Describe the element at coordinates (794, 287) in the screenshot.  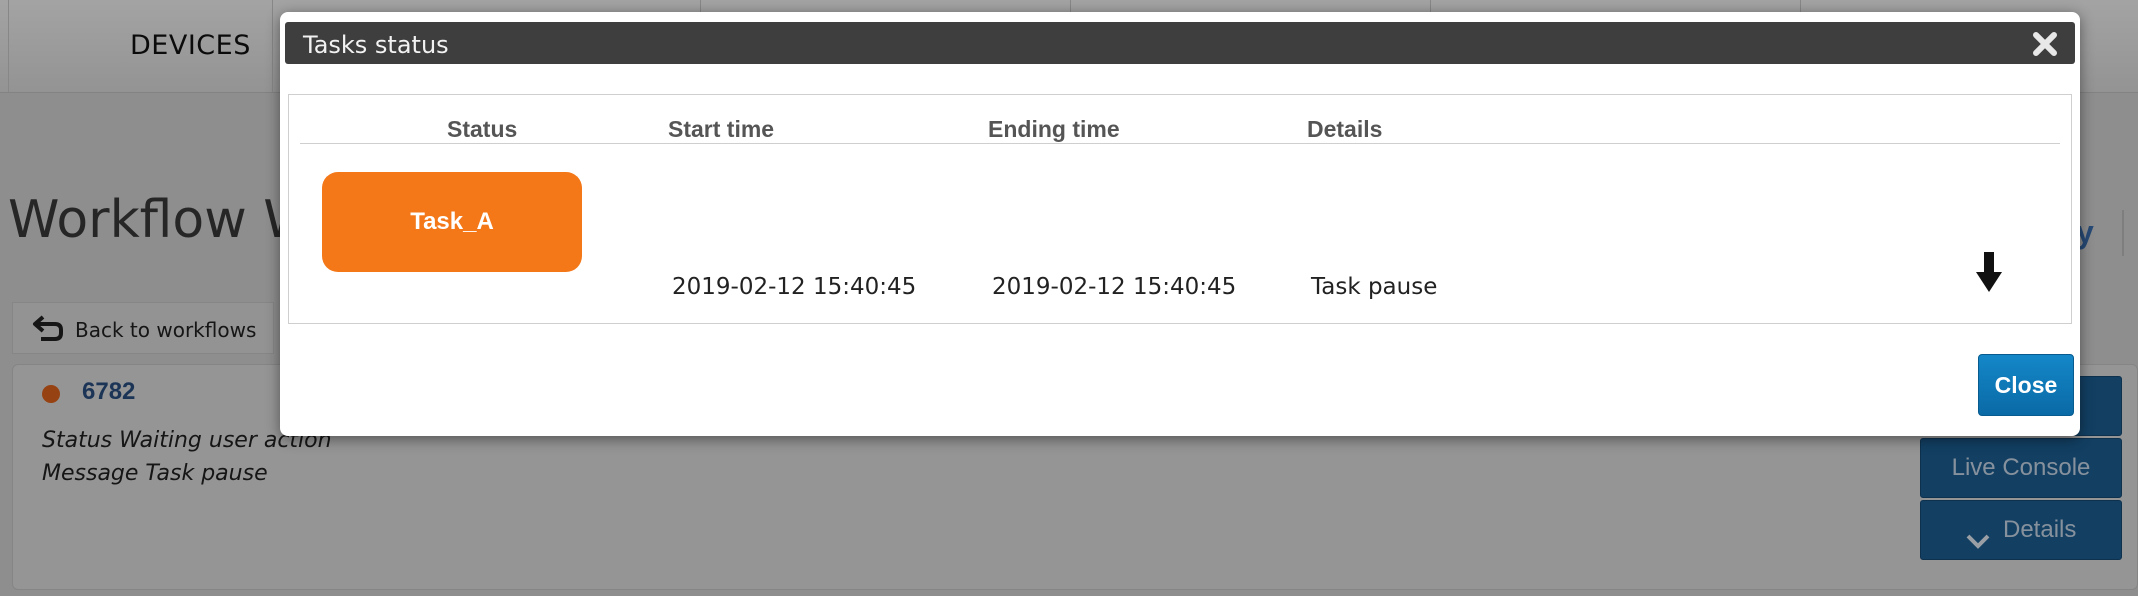
I see `task-start-time: 2019-02-12 15:40:45` at that location.